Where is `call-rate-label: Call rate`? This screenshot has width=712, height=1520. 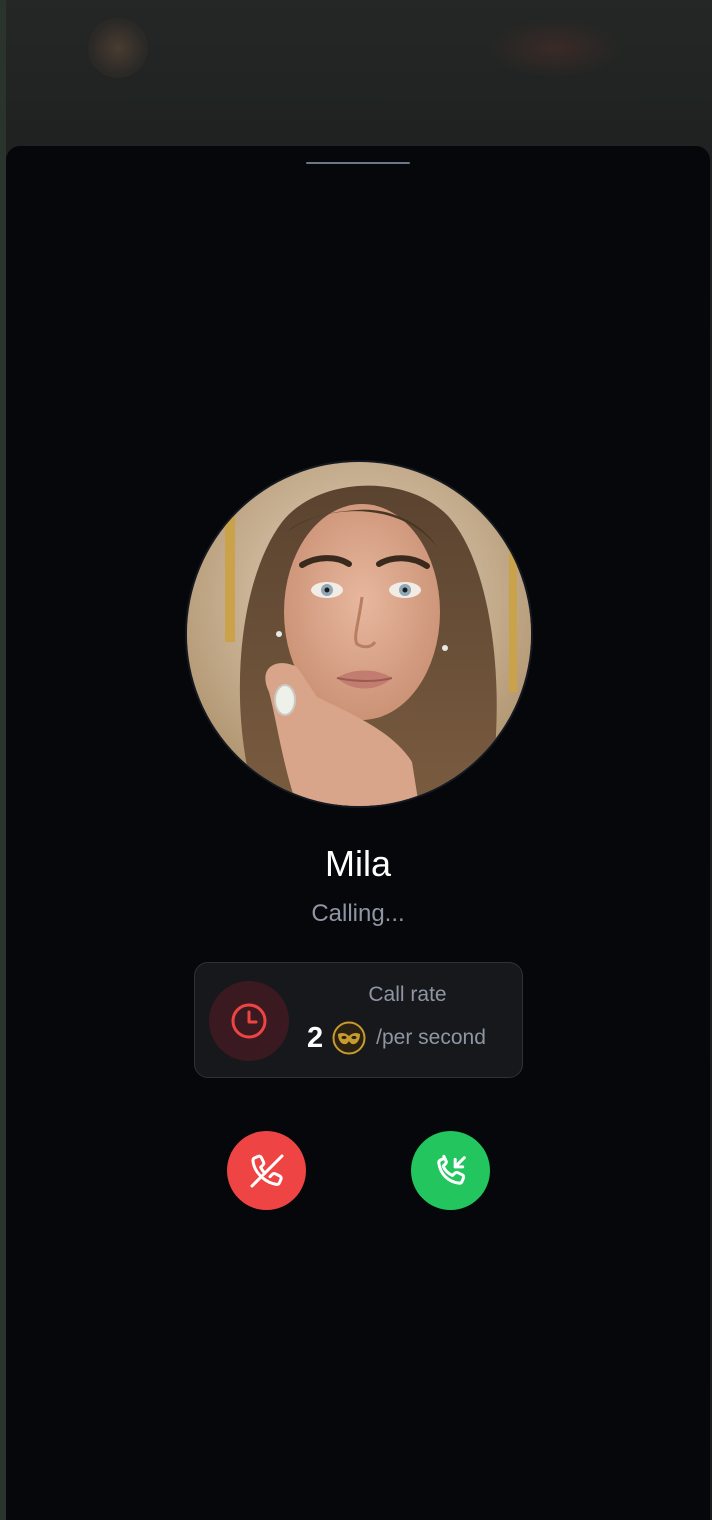 call-rate-label: Call rate is located at coordinates (407, 994).